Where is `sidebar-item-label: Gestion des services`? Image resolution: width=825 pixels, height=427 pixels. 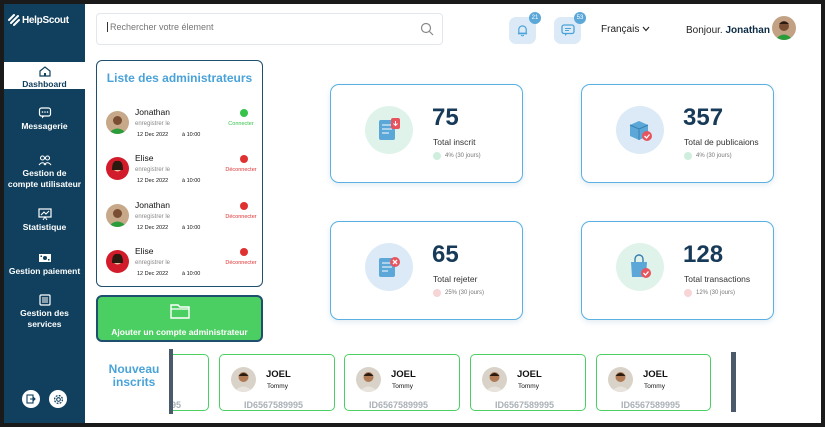
sidebar-item-label: Gestion des services is located at coordinates (44, 318).